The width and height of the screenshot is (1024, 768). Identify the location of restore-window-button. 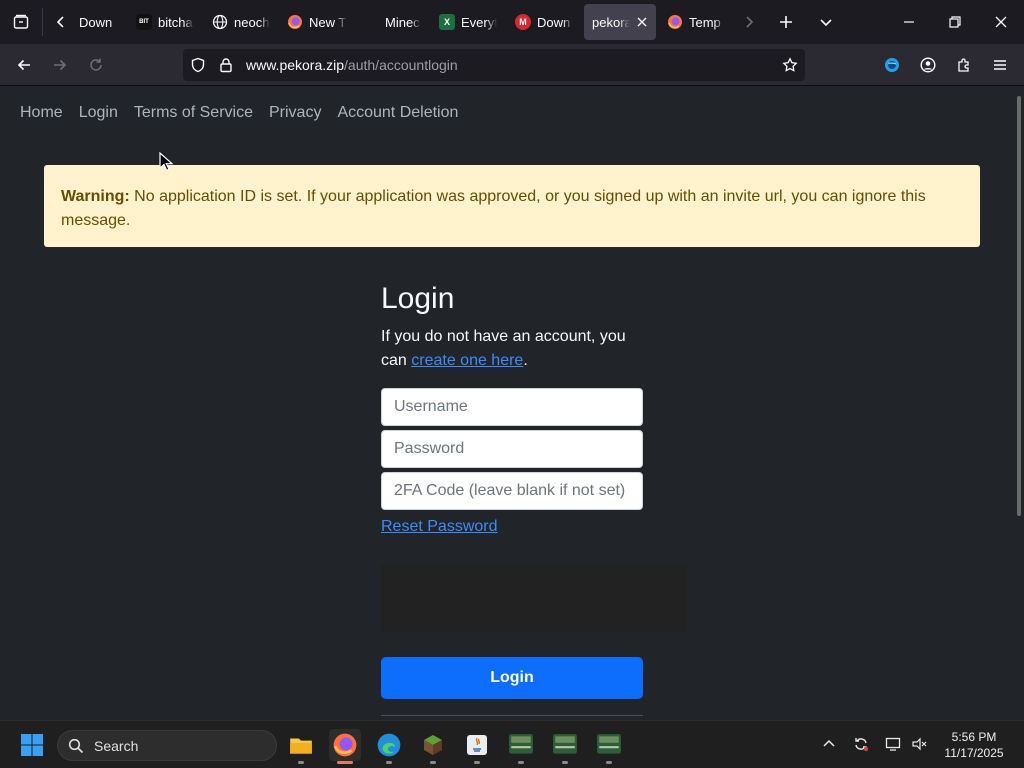
(955, 22).